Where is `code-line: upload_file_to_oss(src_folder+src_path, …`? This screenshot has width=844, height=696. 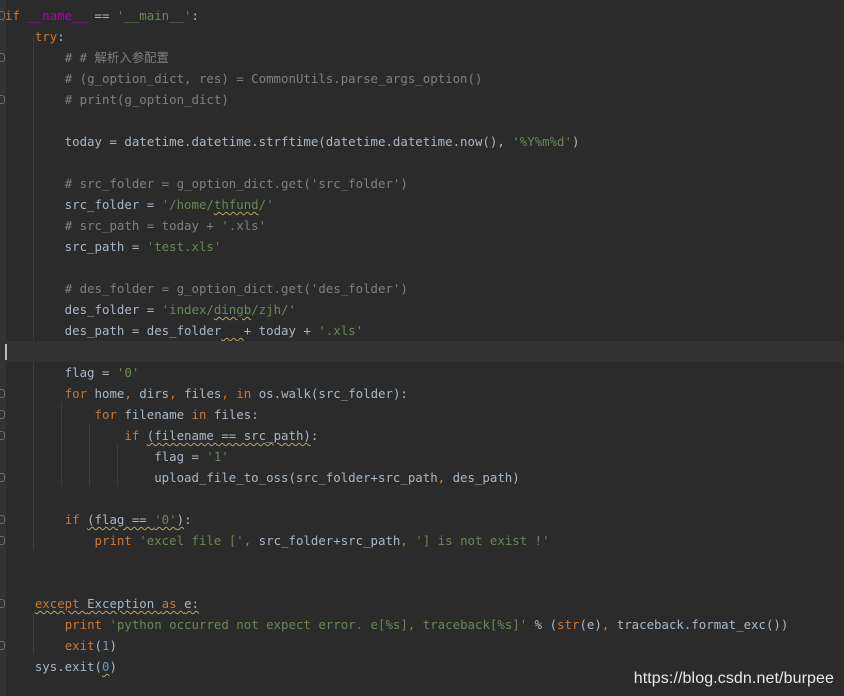 code-line: upload_file_to_oss(src_folder+src_path, … is located at coordinates (422, 477).